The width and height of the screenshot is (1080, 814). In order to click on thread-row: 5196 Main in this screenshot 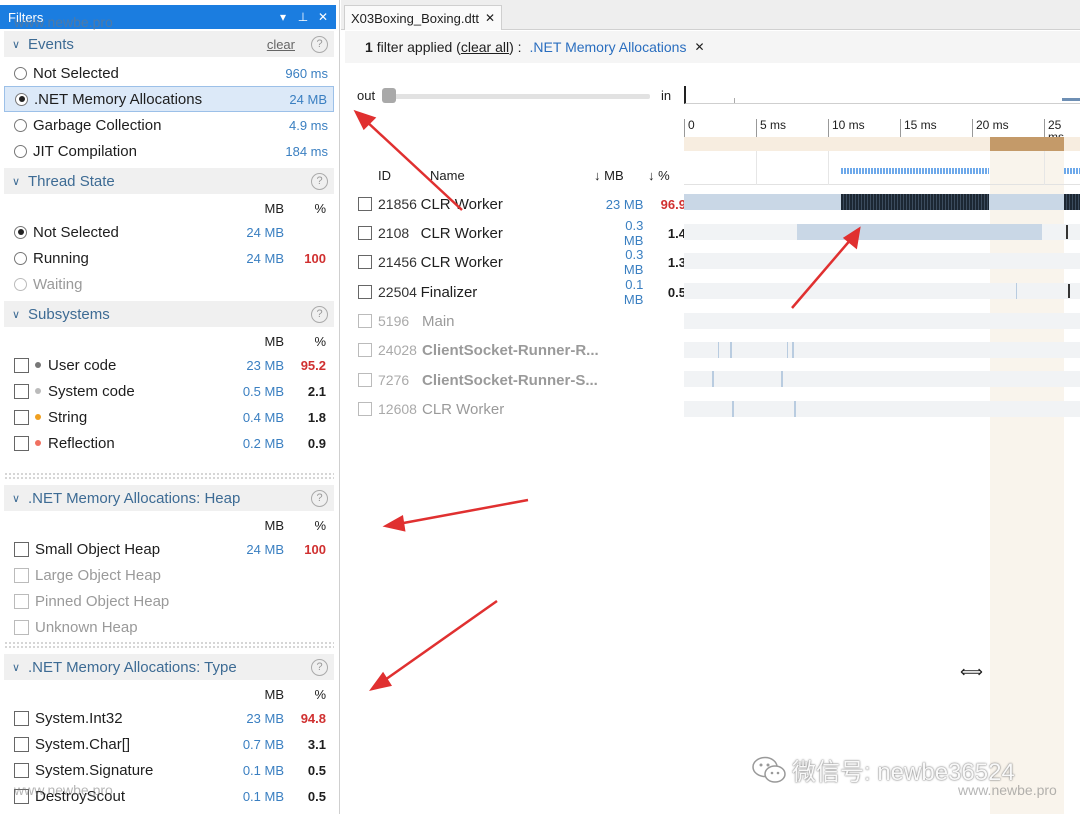, I will do `click(521, 321)`.